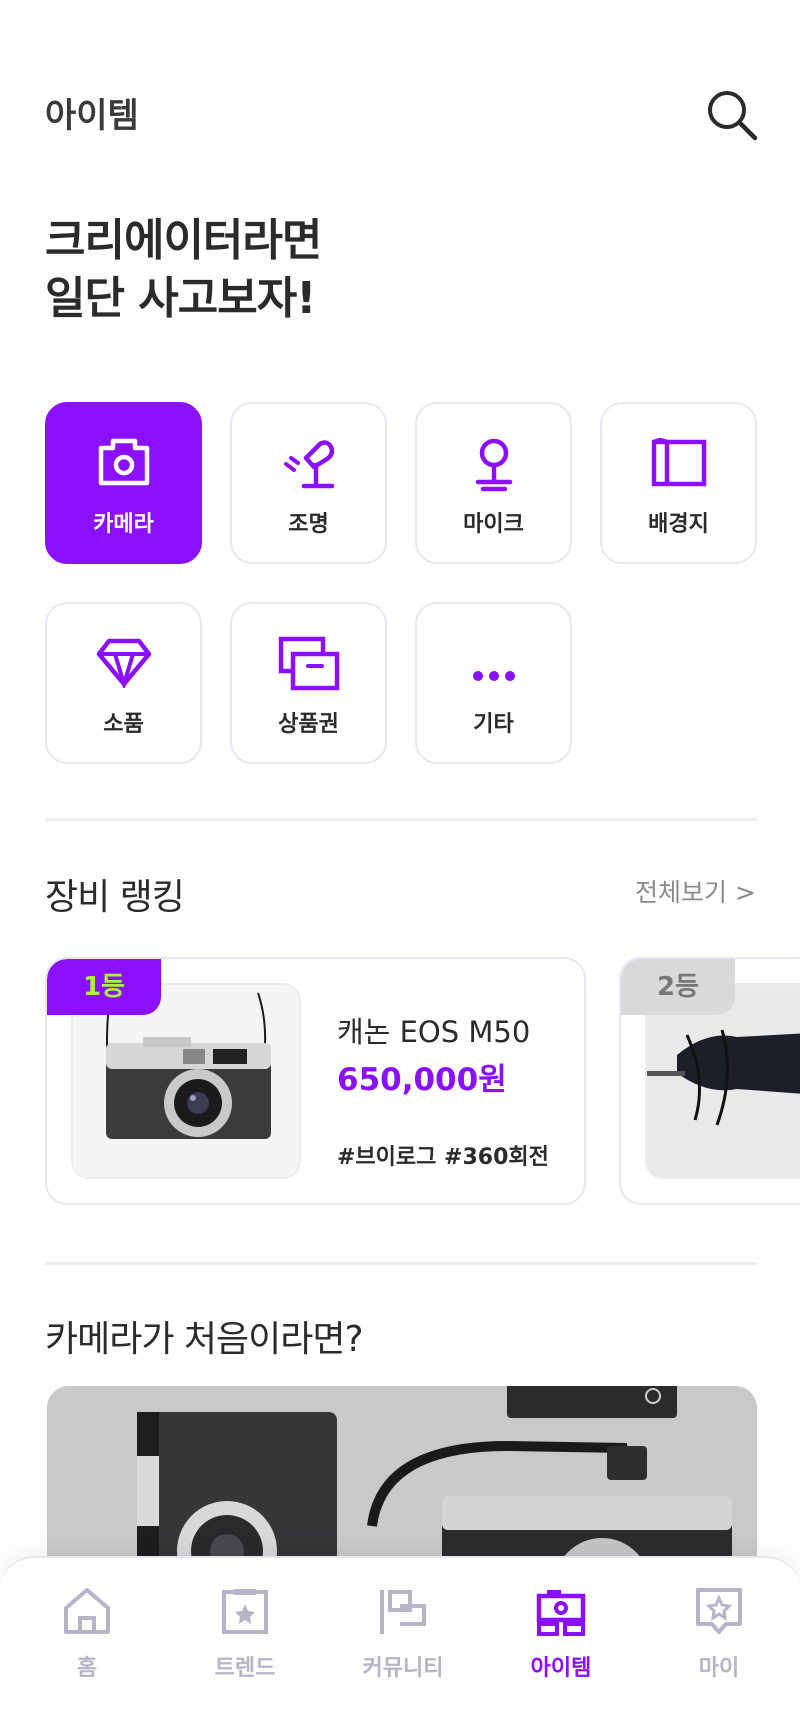 Image resolution: width=800 pixels, height=1729 pixels. I want to click on see-all-link: 전체보기 >, so click(695, 891).